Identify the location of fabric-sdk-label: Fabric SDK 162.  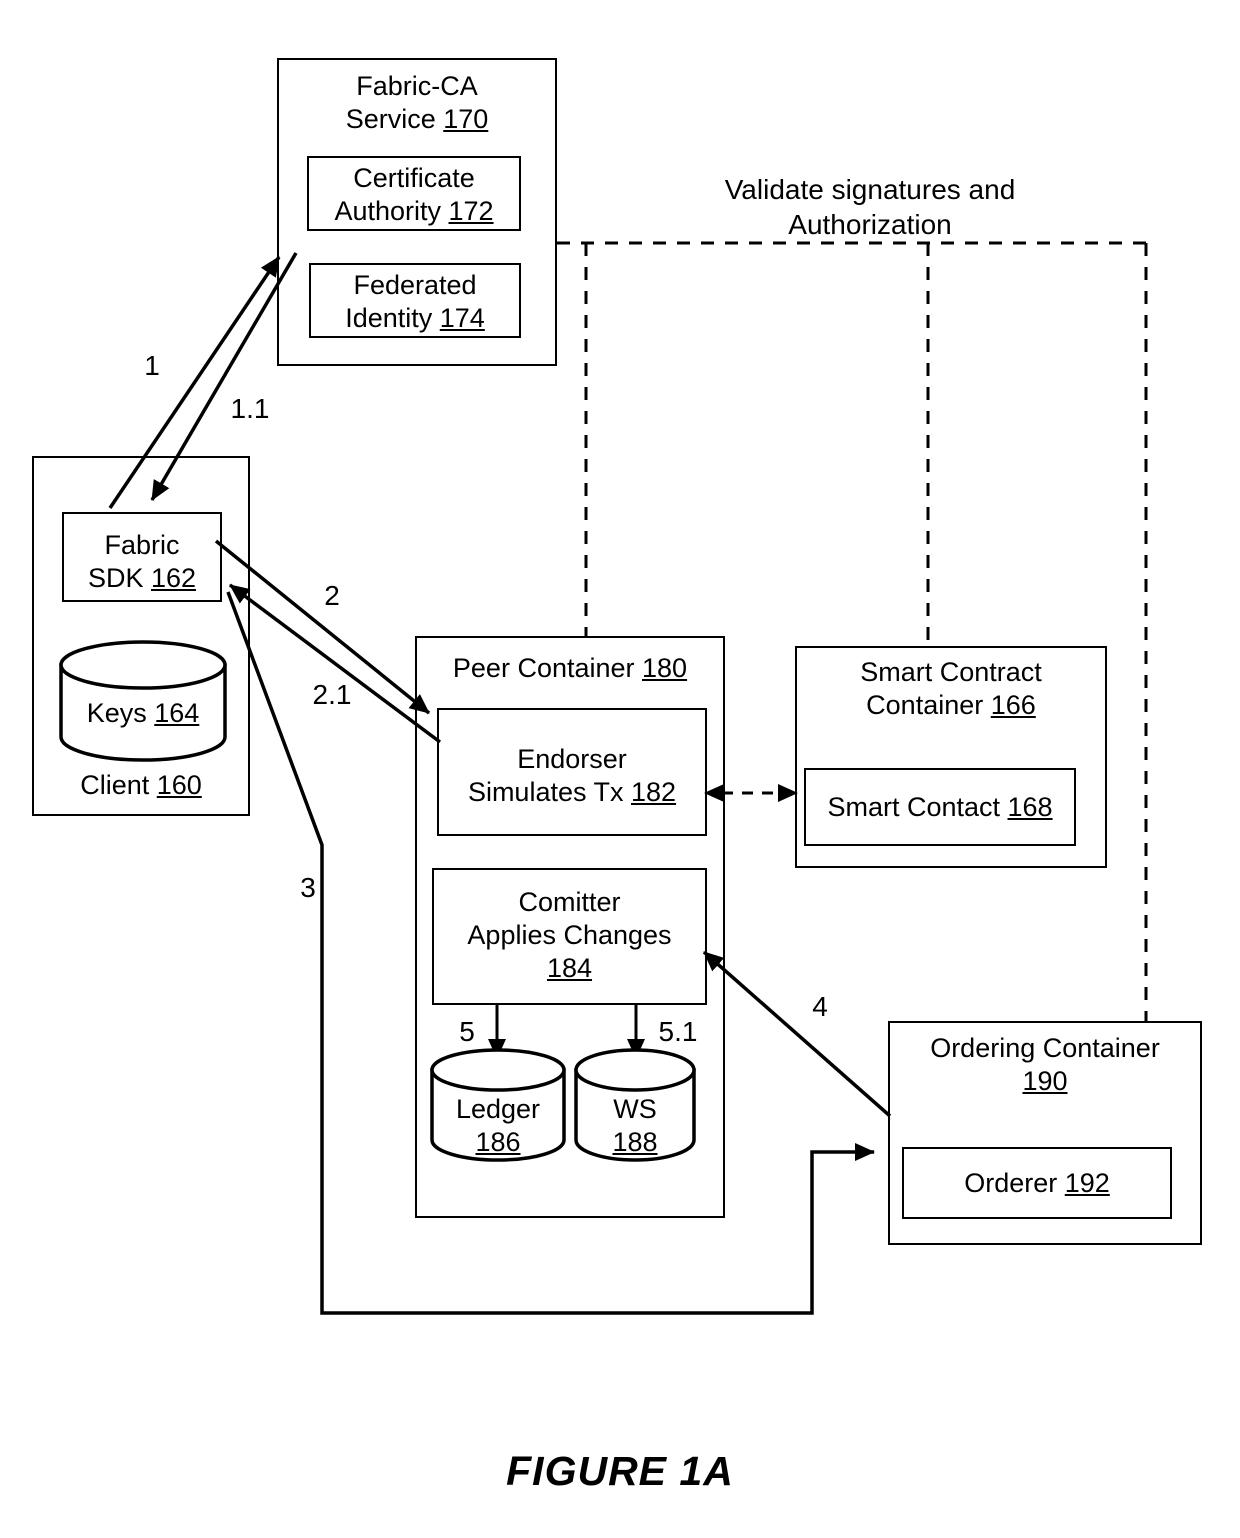
(142, 561).